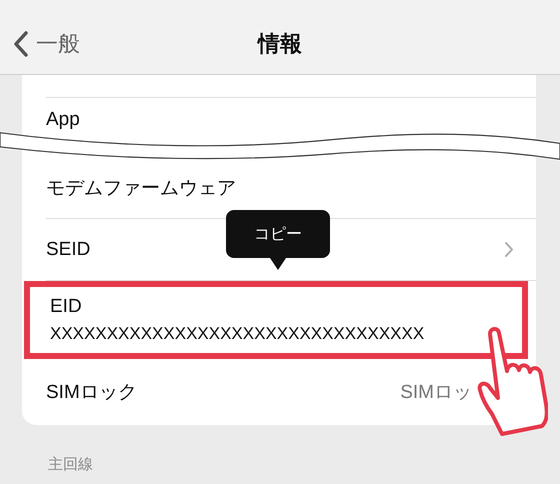  Describe the element at coordinates (509, 249) in the screenshot. I see `chevron-icon` at that location.